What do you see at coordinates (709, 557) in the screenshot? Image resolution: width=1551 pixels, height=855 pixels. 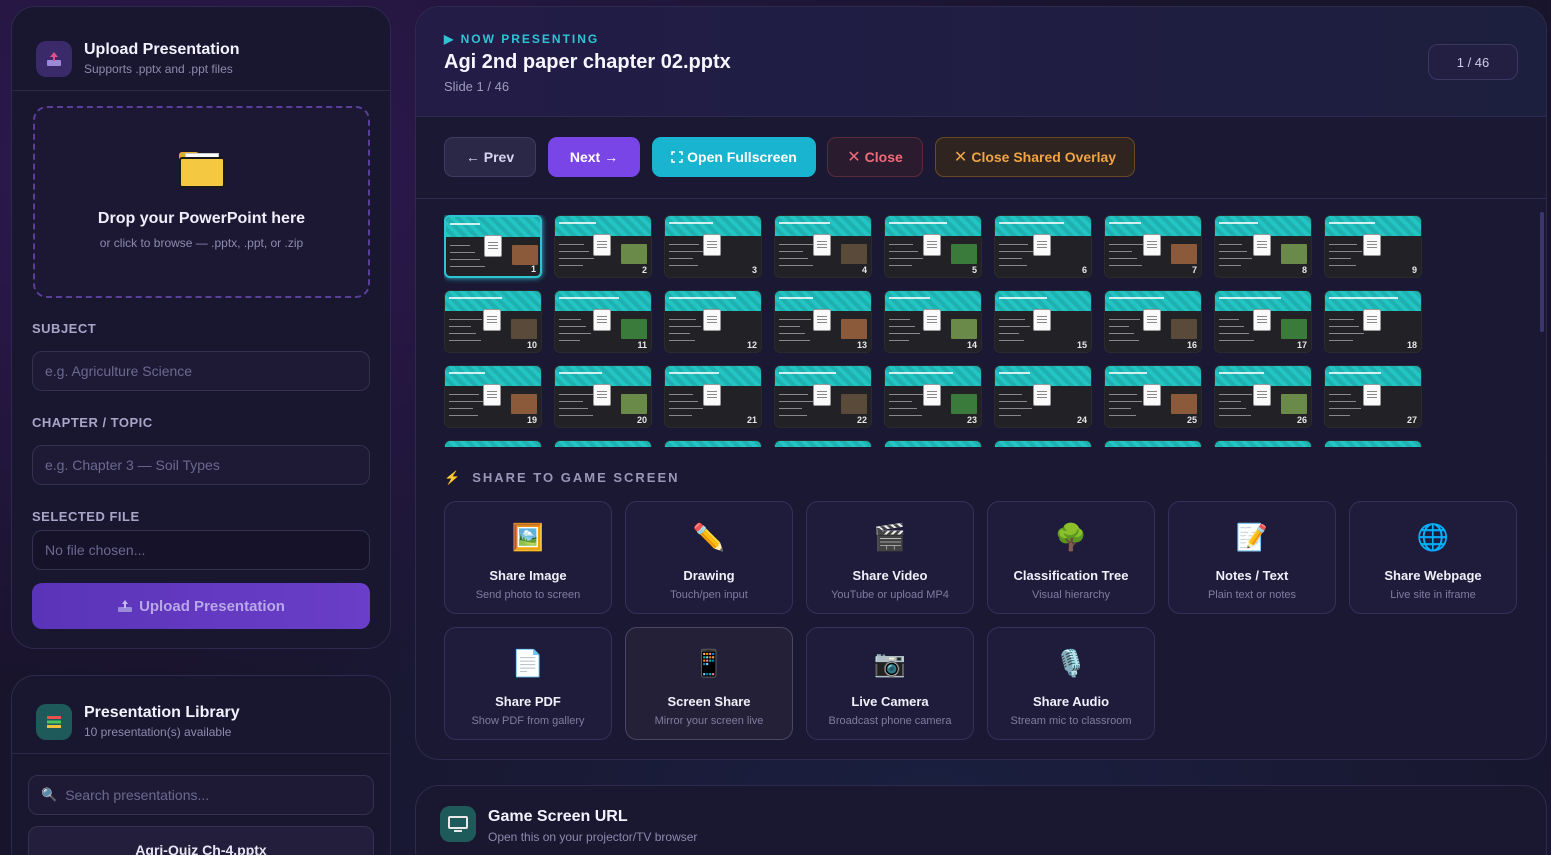 I see `share-card-drawing: ✏️ Drawing Touch/pen input` at bounding box center [709, 557].